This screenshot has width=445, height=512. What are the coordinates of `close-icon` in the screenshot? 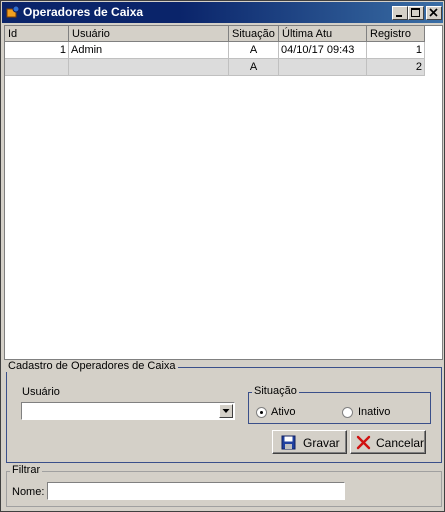 It's located at (433, 12).